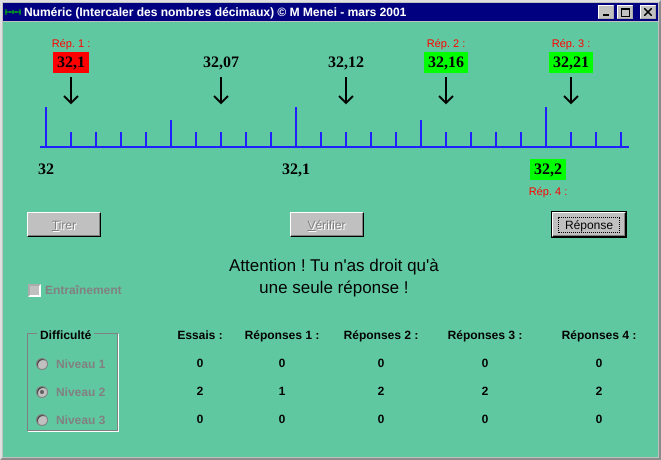  What do you see at coordinates (296, 170) in the screenshot?
I see `number-label: 32,1` at bounding box center [296, 170].